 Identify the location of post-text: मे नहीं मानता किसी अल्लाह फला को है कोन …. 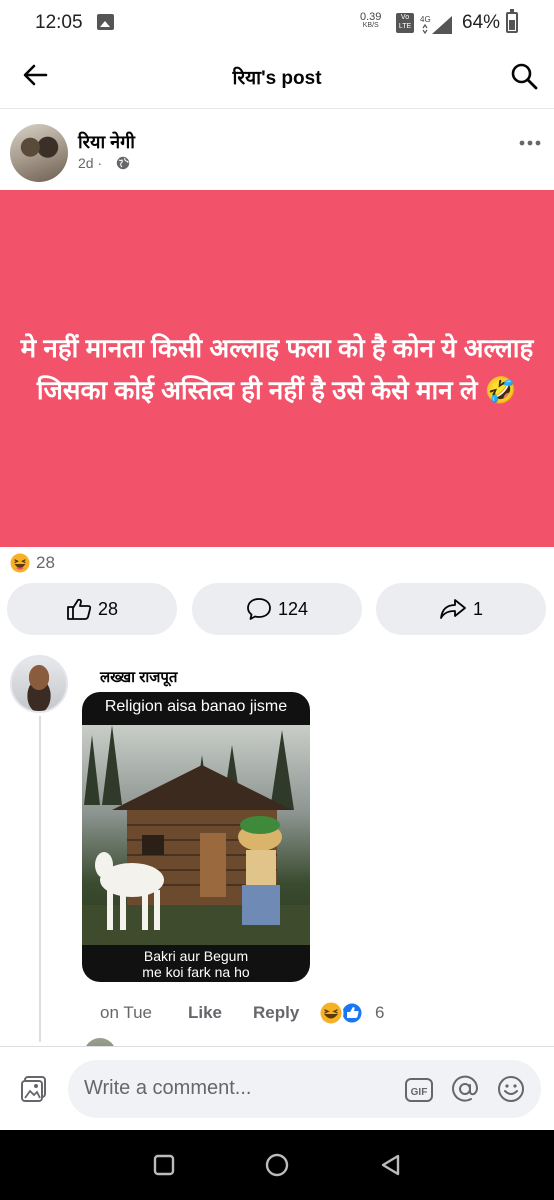
(277, 368).